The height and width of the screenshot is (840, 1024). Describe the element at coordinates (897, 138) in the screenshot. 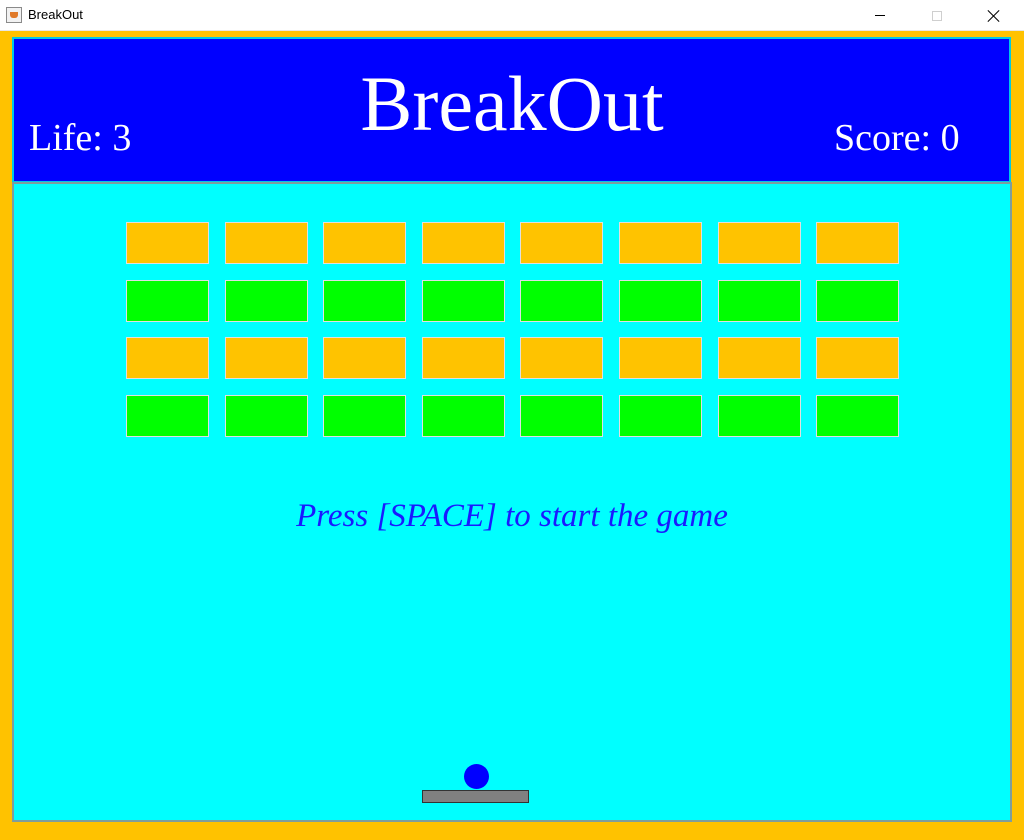

I see `score-counter: Score: 0` at that location.